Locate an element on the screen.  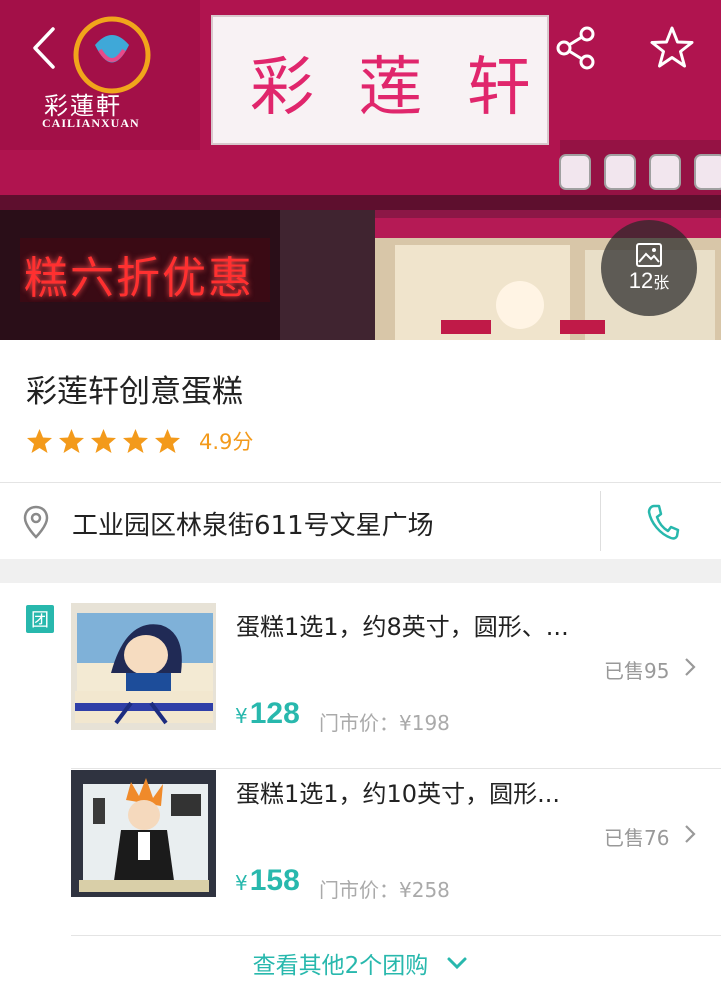
deal-price: ¥ 128 is located at coordinates (267, 714).